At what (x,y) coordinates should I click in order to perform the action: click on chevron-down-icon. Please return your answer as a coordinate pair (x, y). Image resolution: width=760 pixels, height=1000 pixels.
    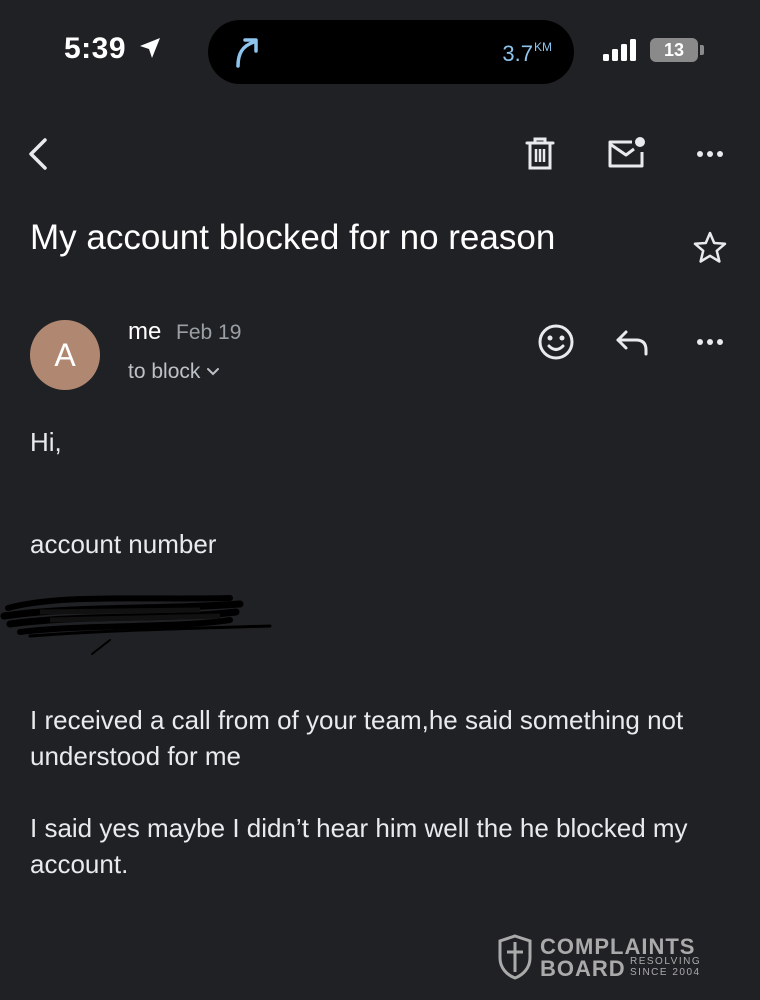
    Looking at the image, I should click on (213, 372).